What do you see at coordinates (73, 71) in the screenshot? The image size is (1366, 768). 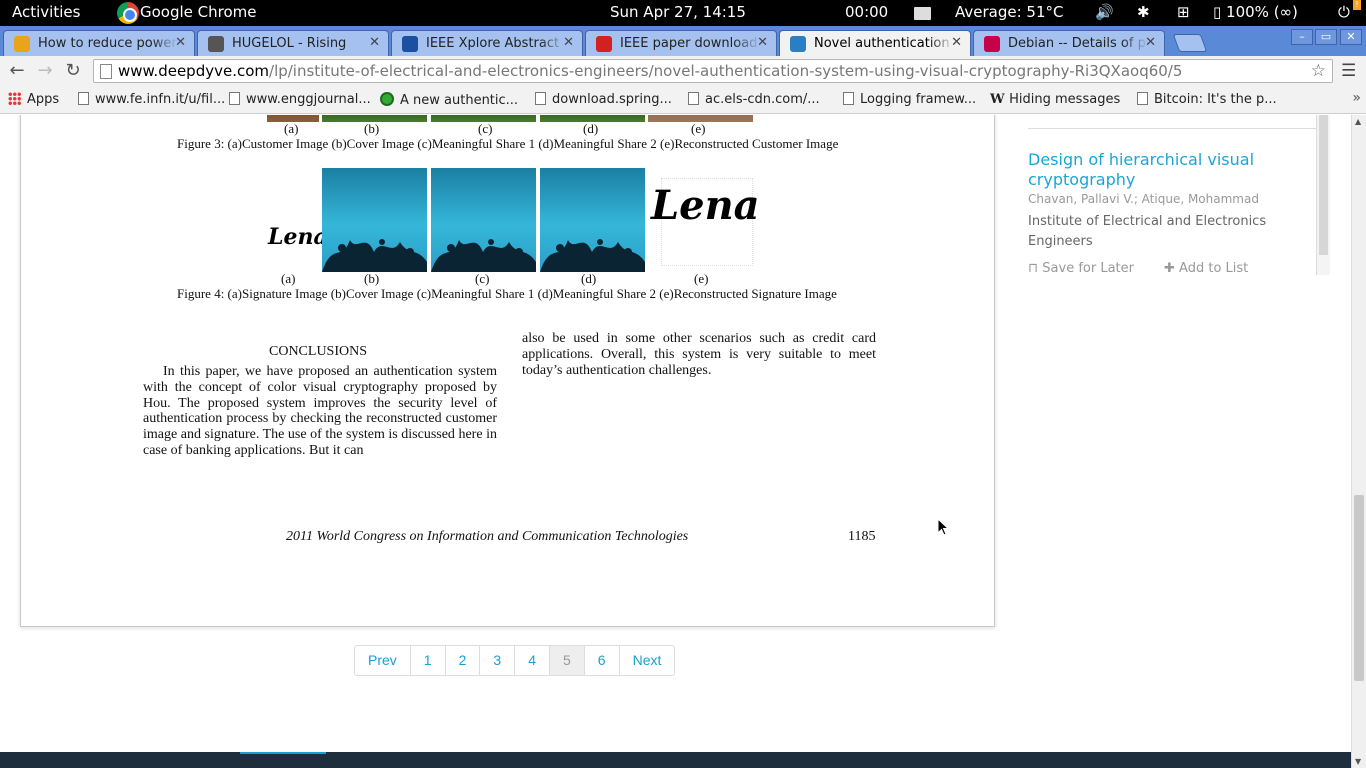 I see `reload-icon: ↻` at bounding box center [73, 71].